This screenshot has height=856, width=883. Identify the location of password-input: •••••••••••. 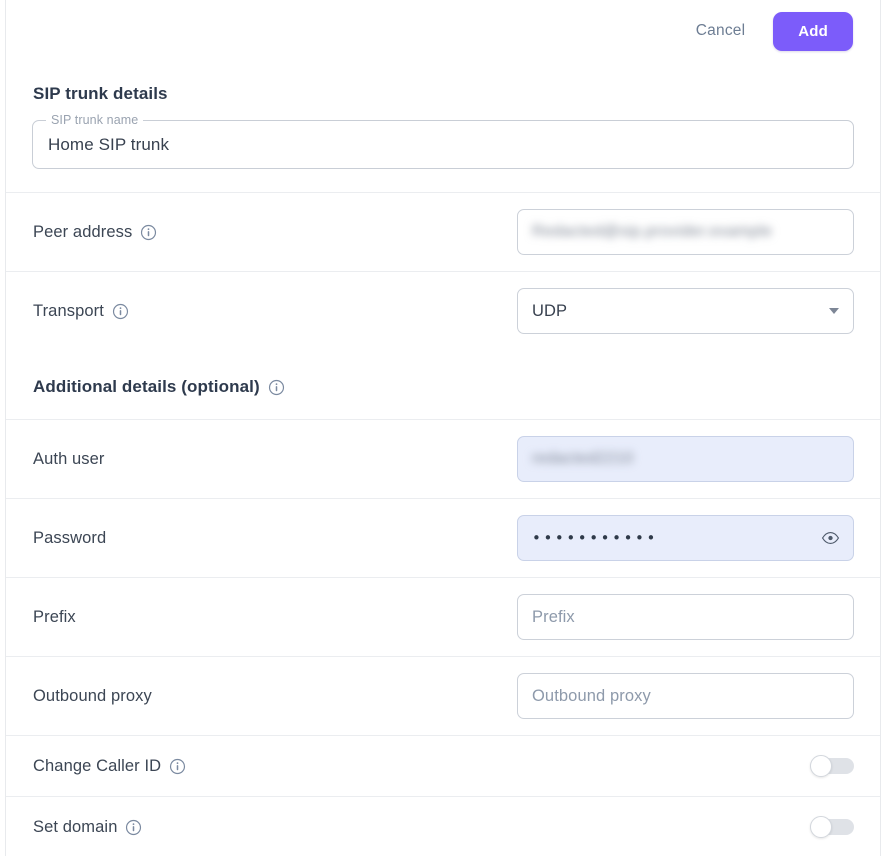
(685, 538).